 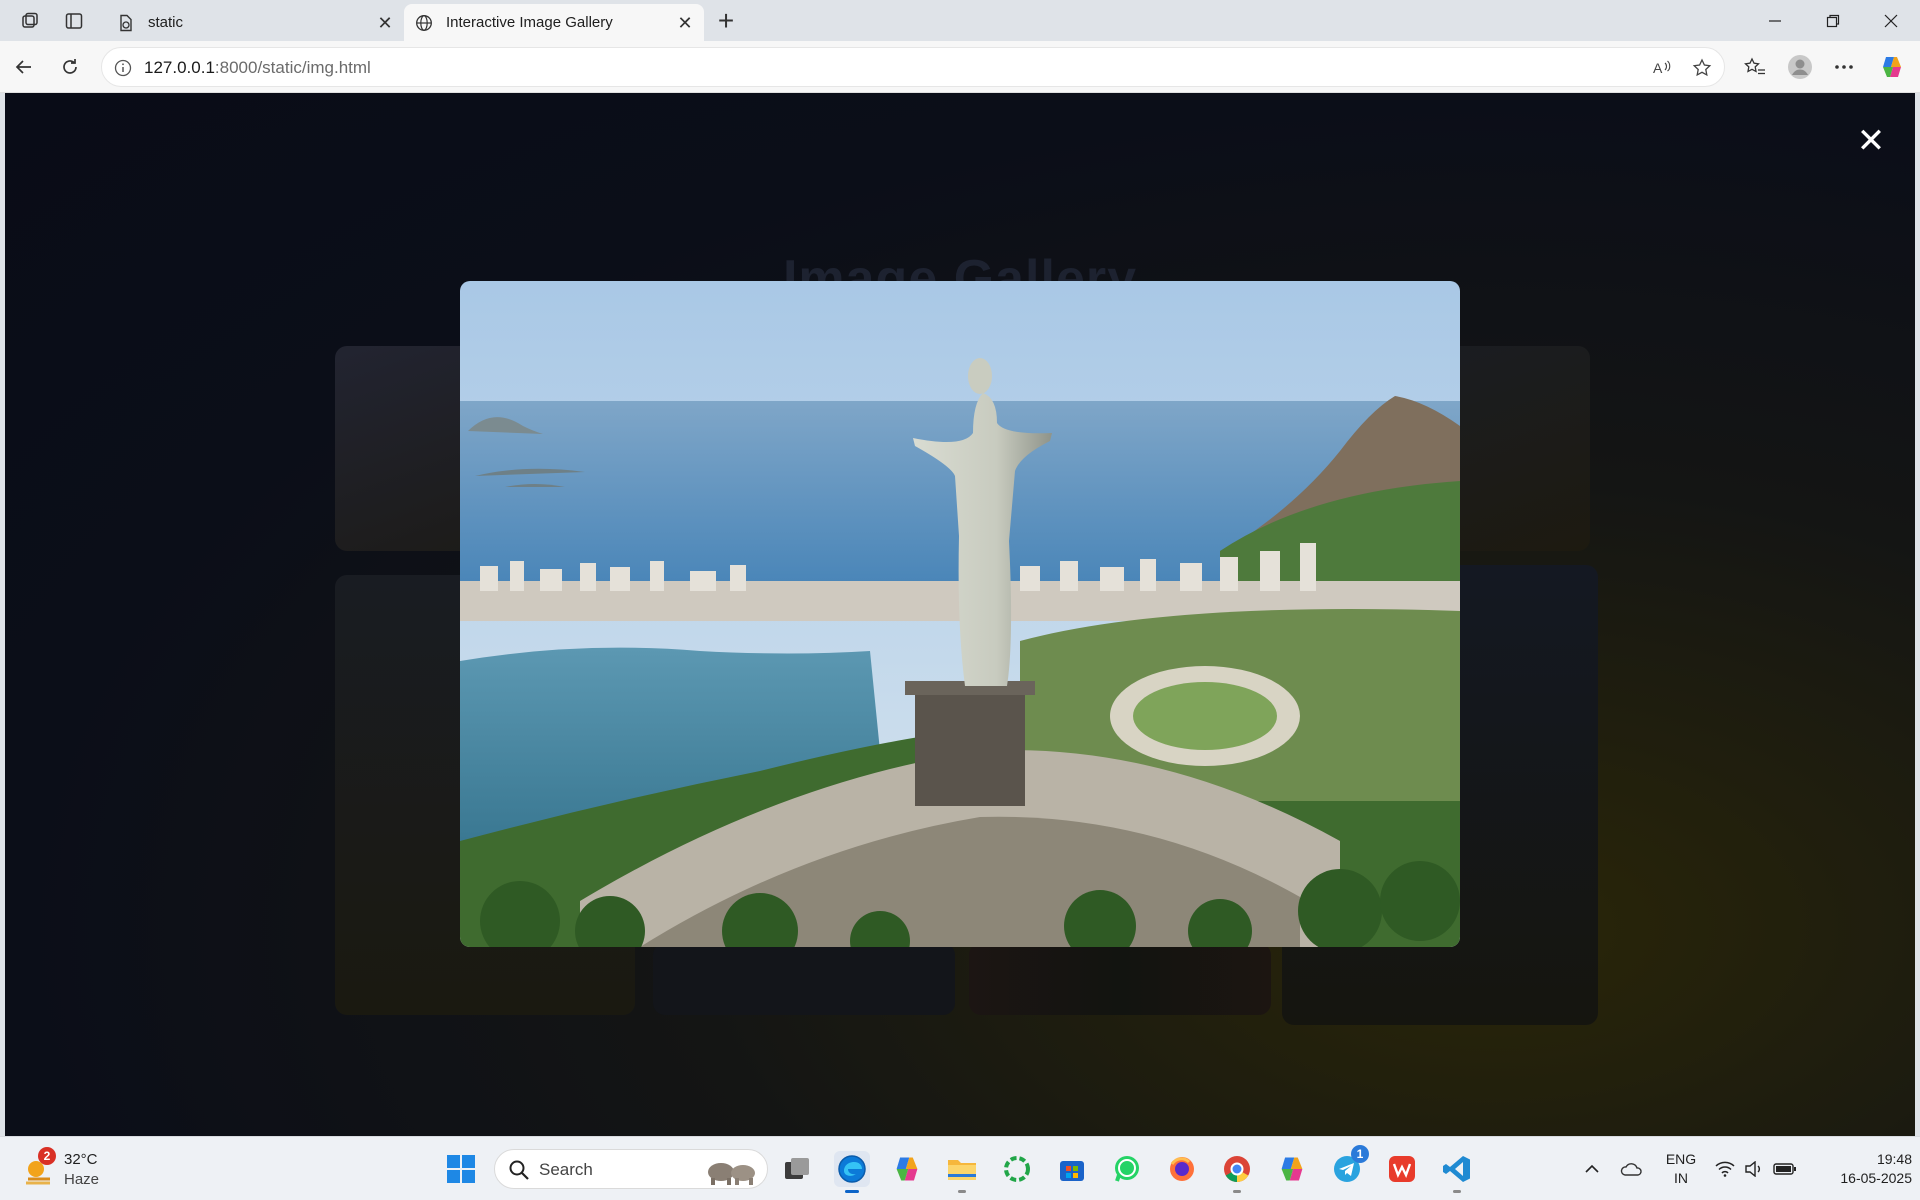 What do you see at coordinates (797, 1169) in the screenshot?
I see `task-view-icon` at bounding box center [797, 1169].